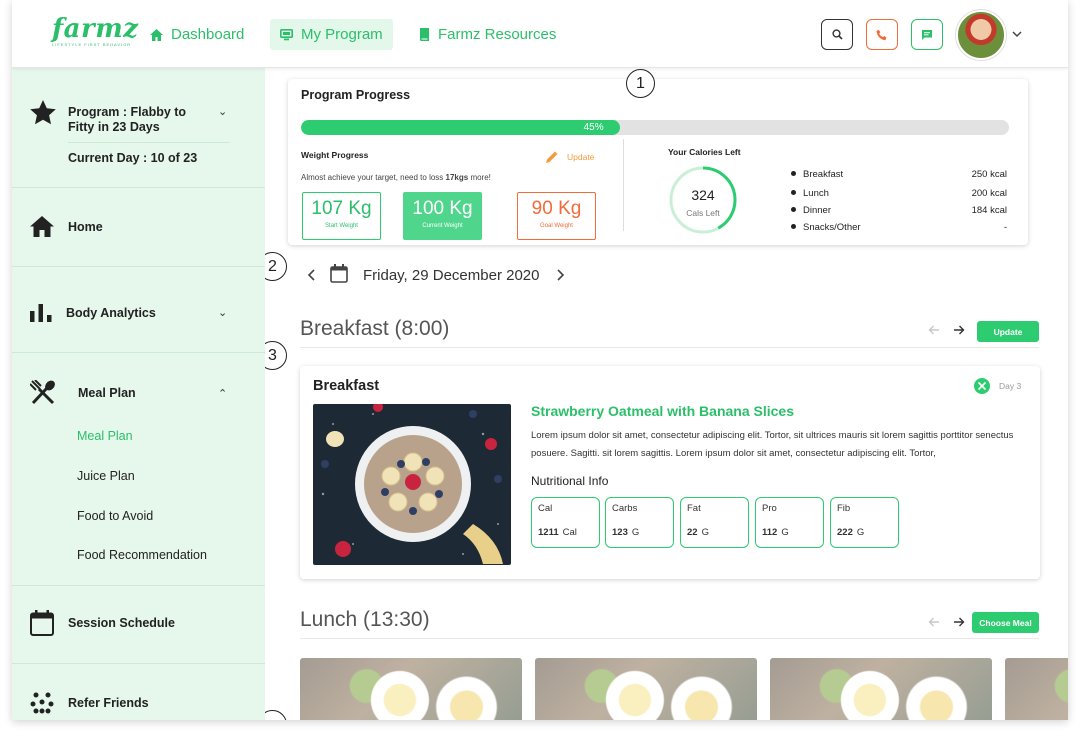 The image size is (1080, 743). Describe the element at coordinates (342, 34) in the screenshot. I see `nav-my-program-label: My Program` at that location.